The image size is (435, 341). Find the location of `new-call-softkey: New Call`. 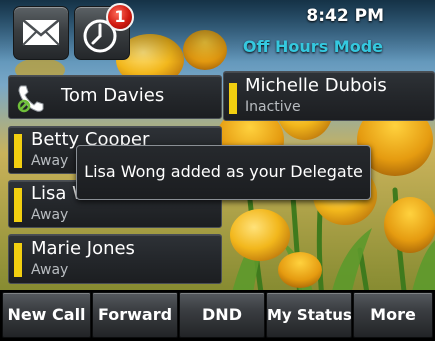

new-call-softkey: New Call is located at coordinates (46, 315).